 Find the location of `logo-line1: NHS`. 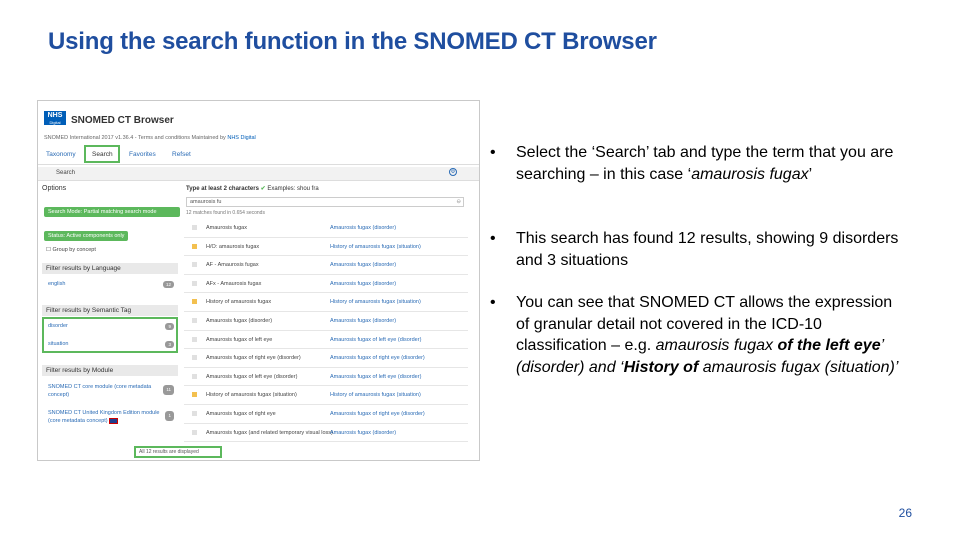

logo-line1: NHS is located at coordinates (55, 115).